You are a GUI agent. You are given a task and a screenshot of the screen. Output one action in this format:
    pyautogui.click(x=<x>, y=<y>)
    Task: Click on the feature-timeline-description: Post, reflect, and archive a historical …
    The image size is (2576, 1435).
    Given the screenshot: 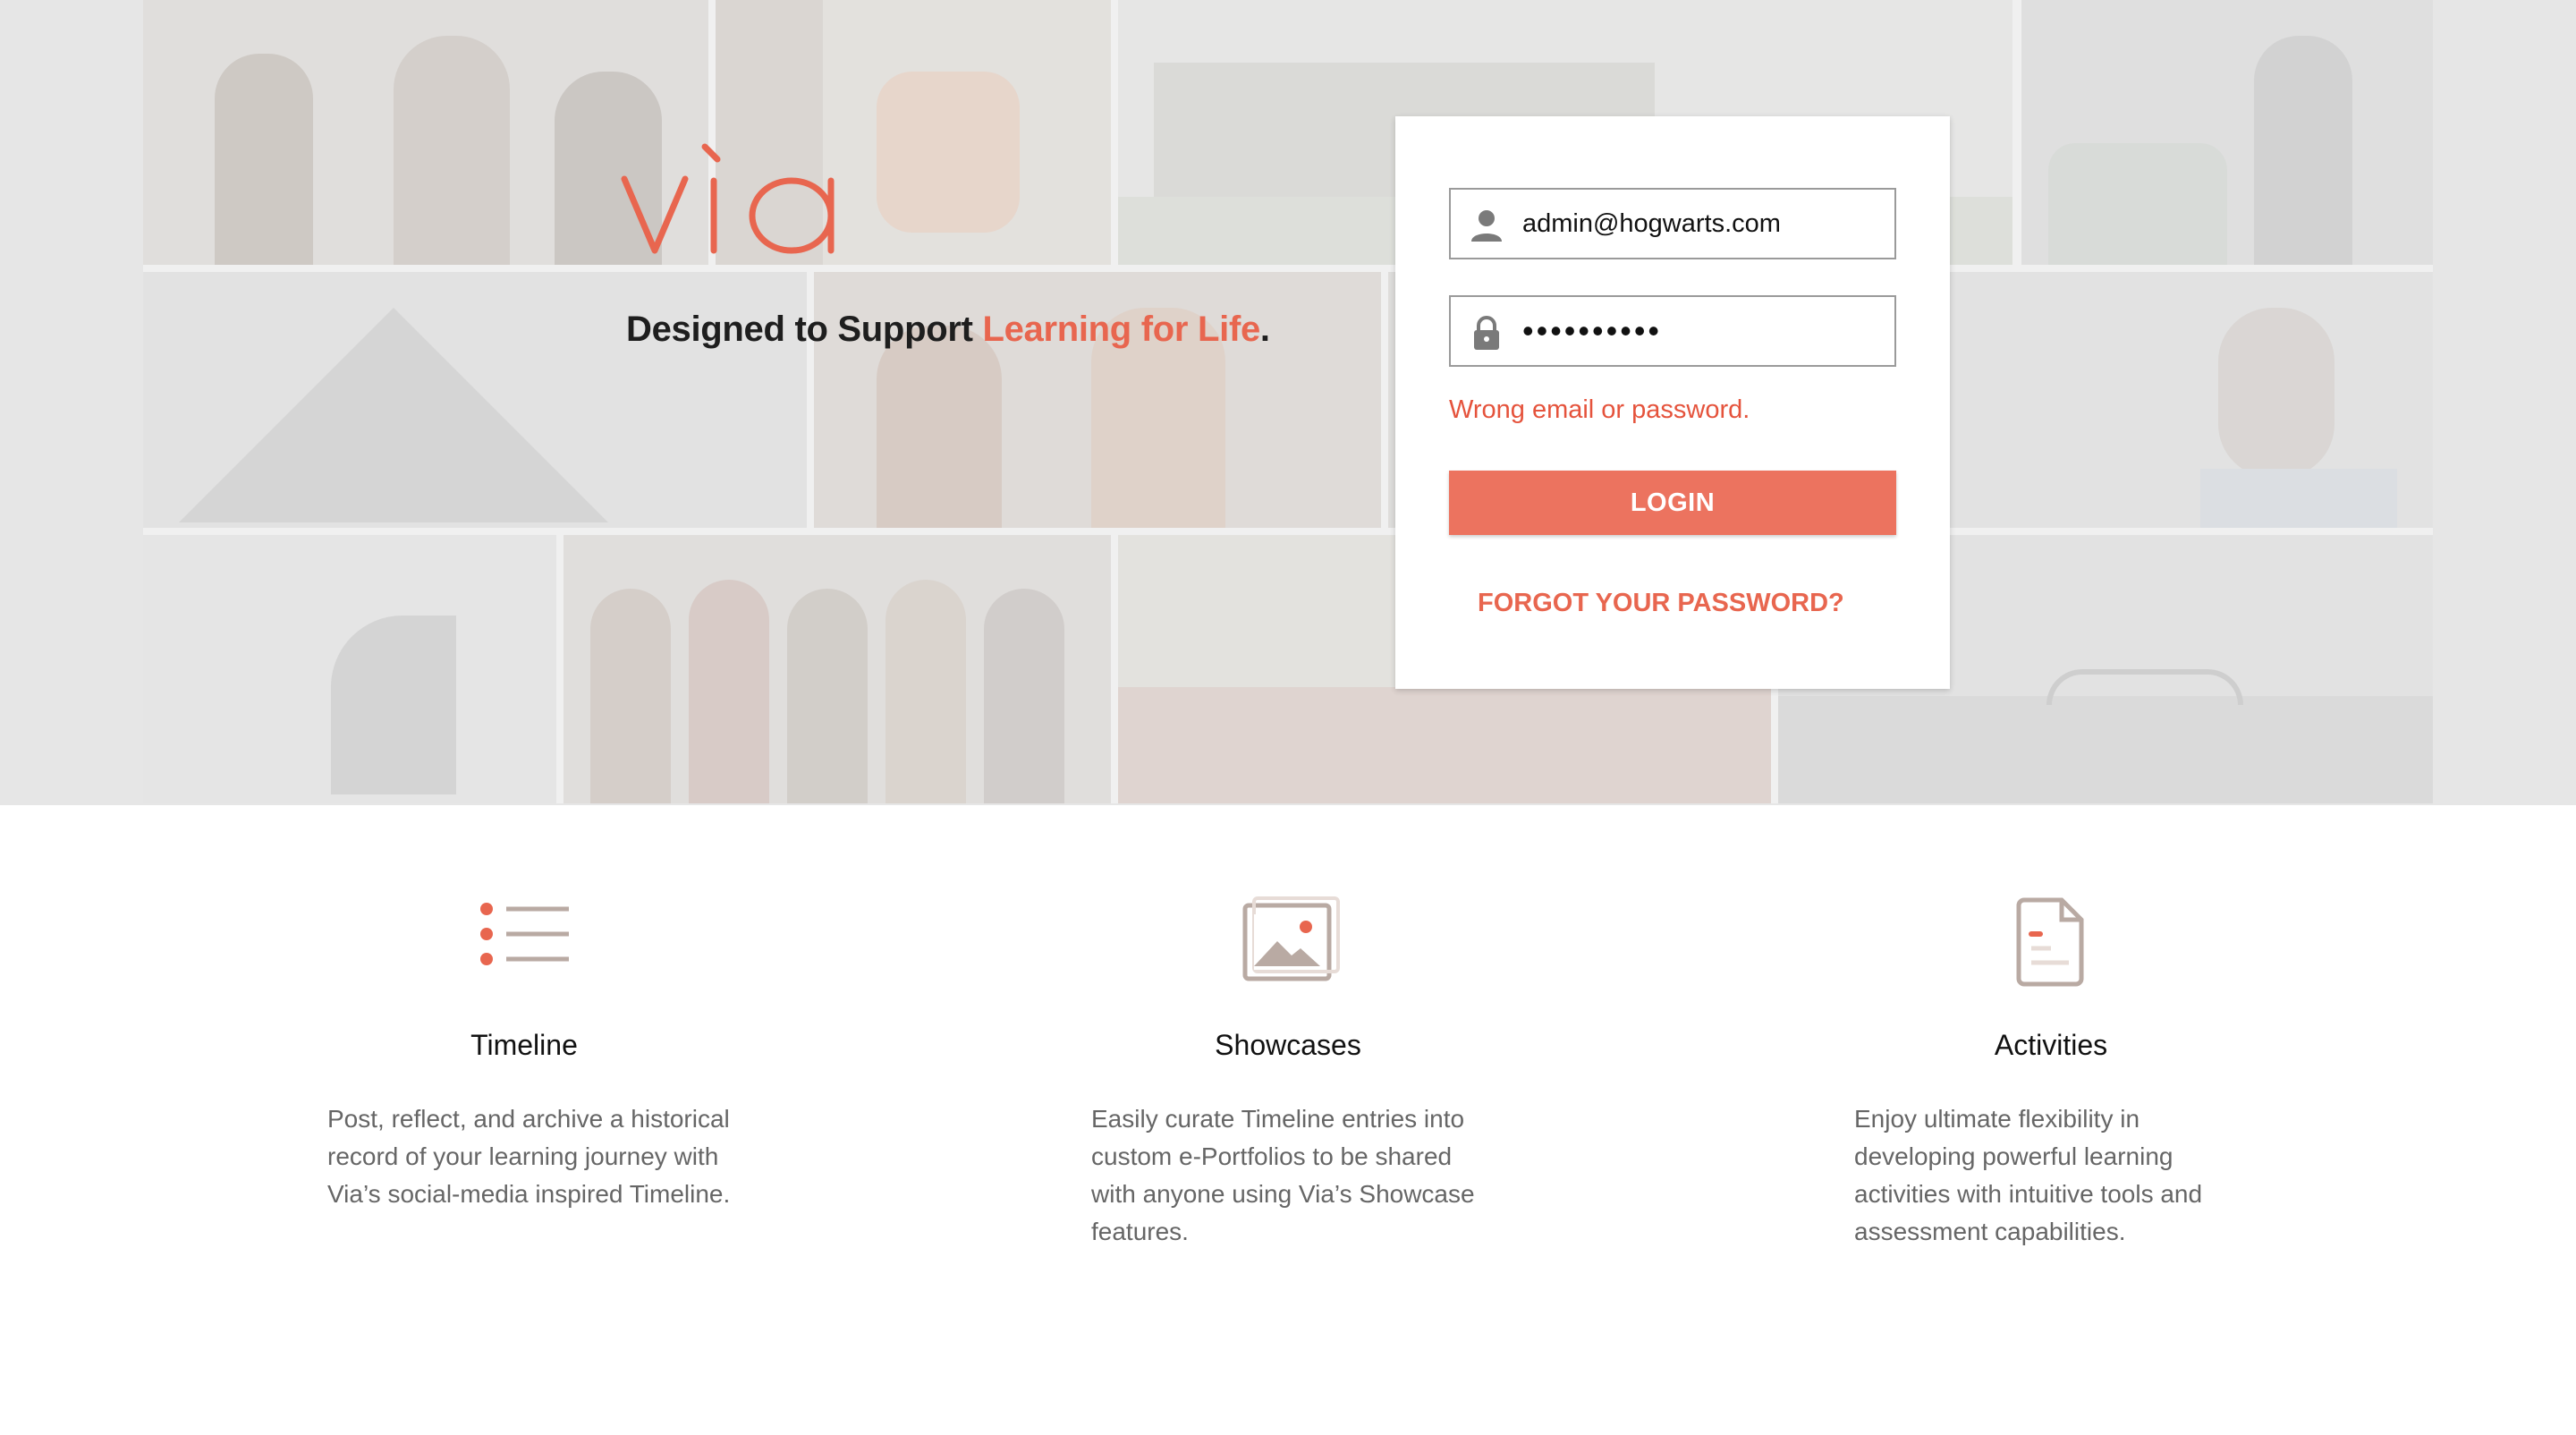 What is the action you would take?
    pyautogui.click(x=529, y=1156)
    